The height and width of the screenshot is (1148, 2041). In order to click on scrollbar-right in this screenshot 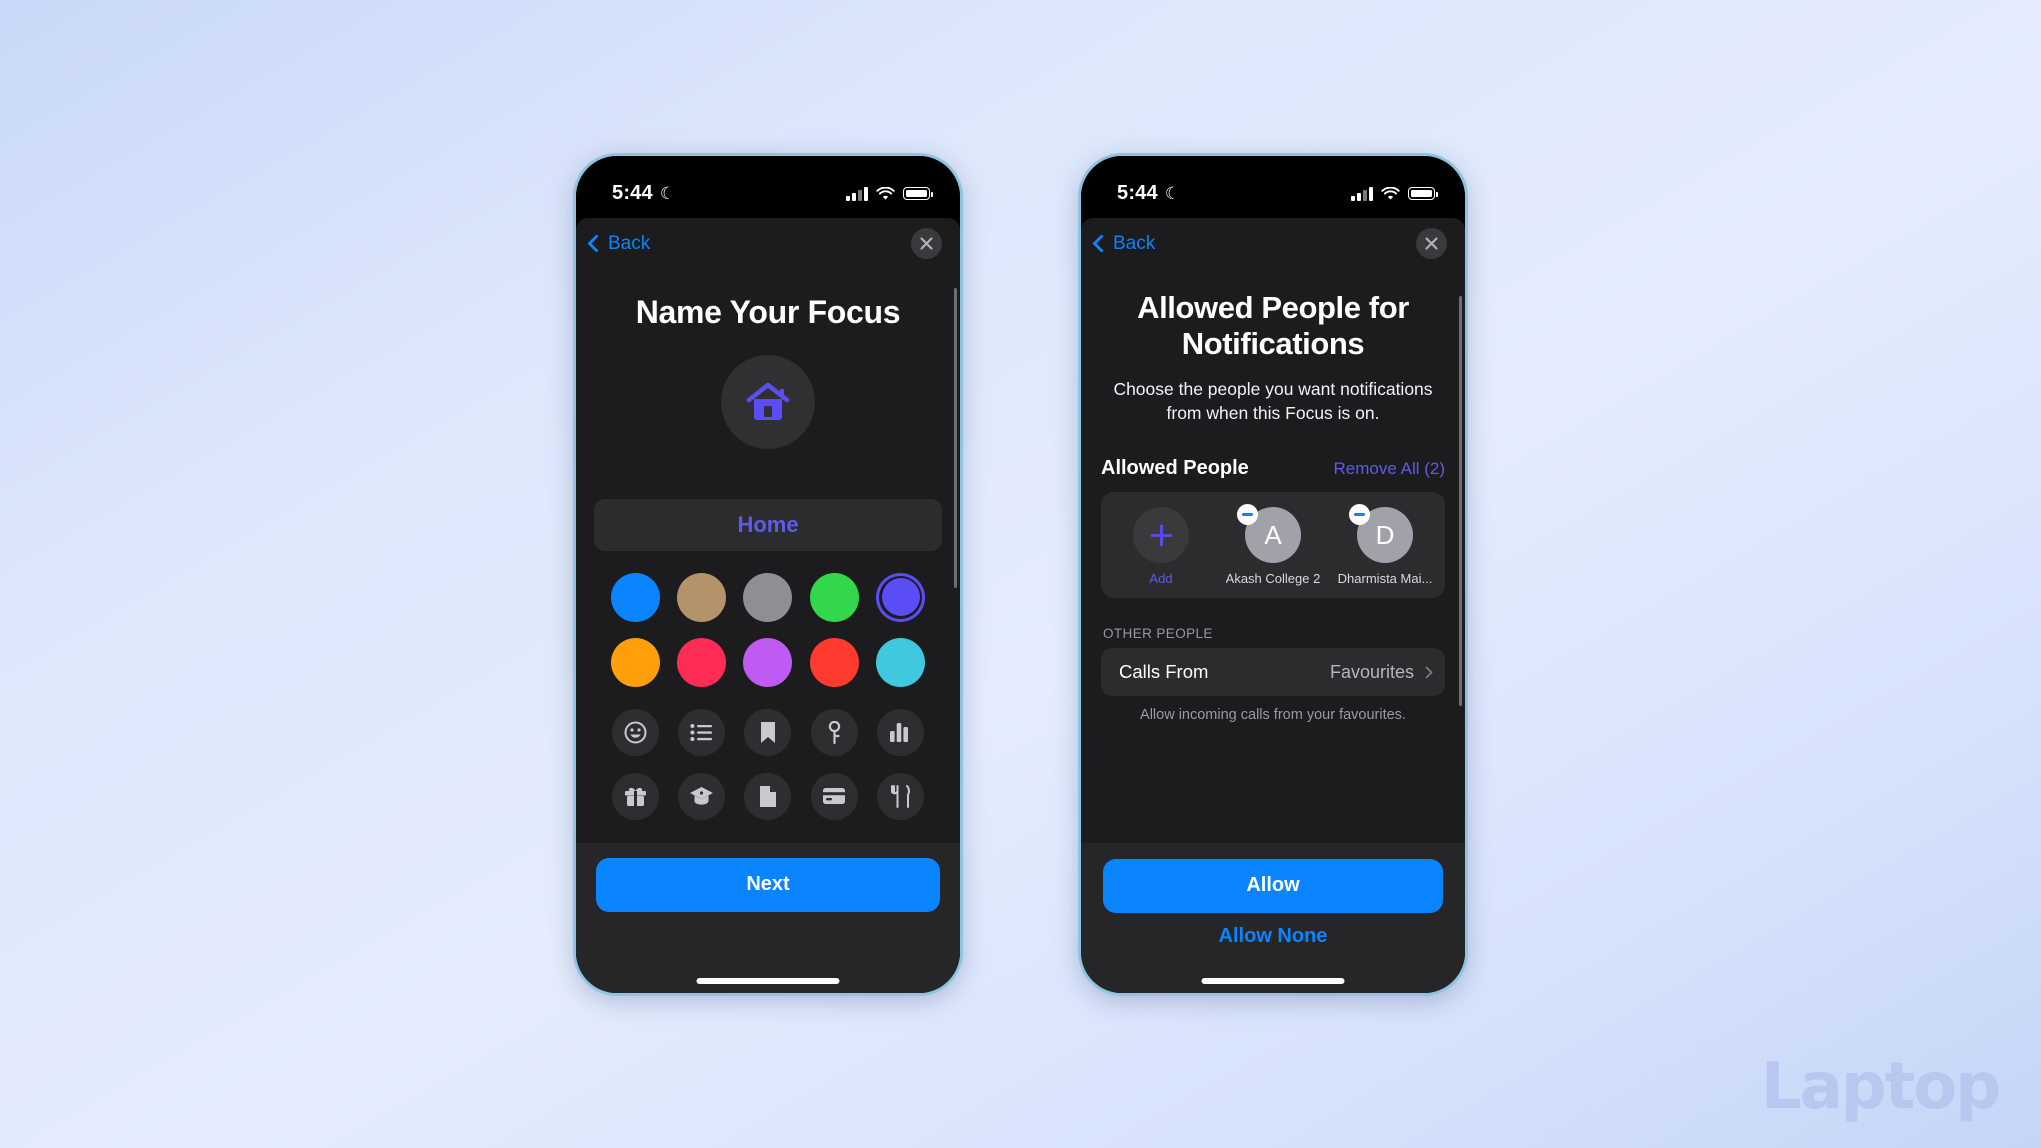, I will do `click(1460, 500)`.